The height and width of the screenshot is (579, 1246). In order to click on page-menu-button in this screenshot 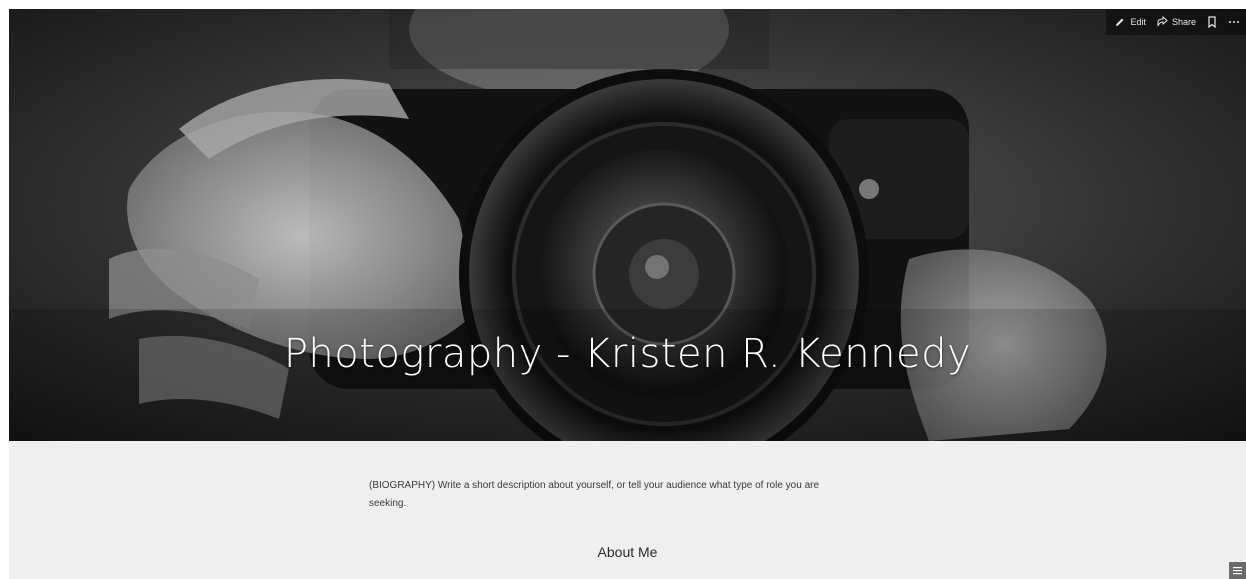, I will do `click(1237, 570)`.